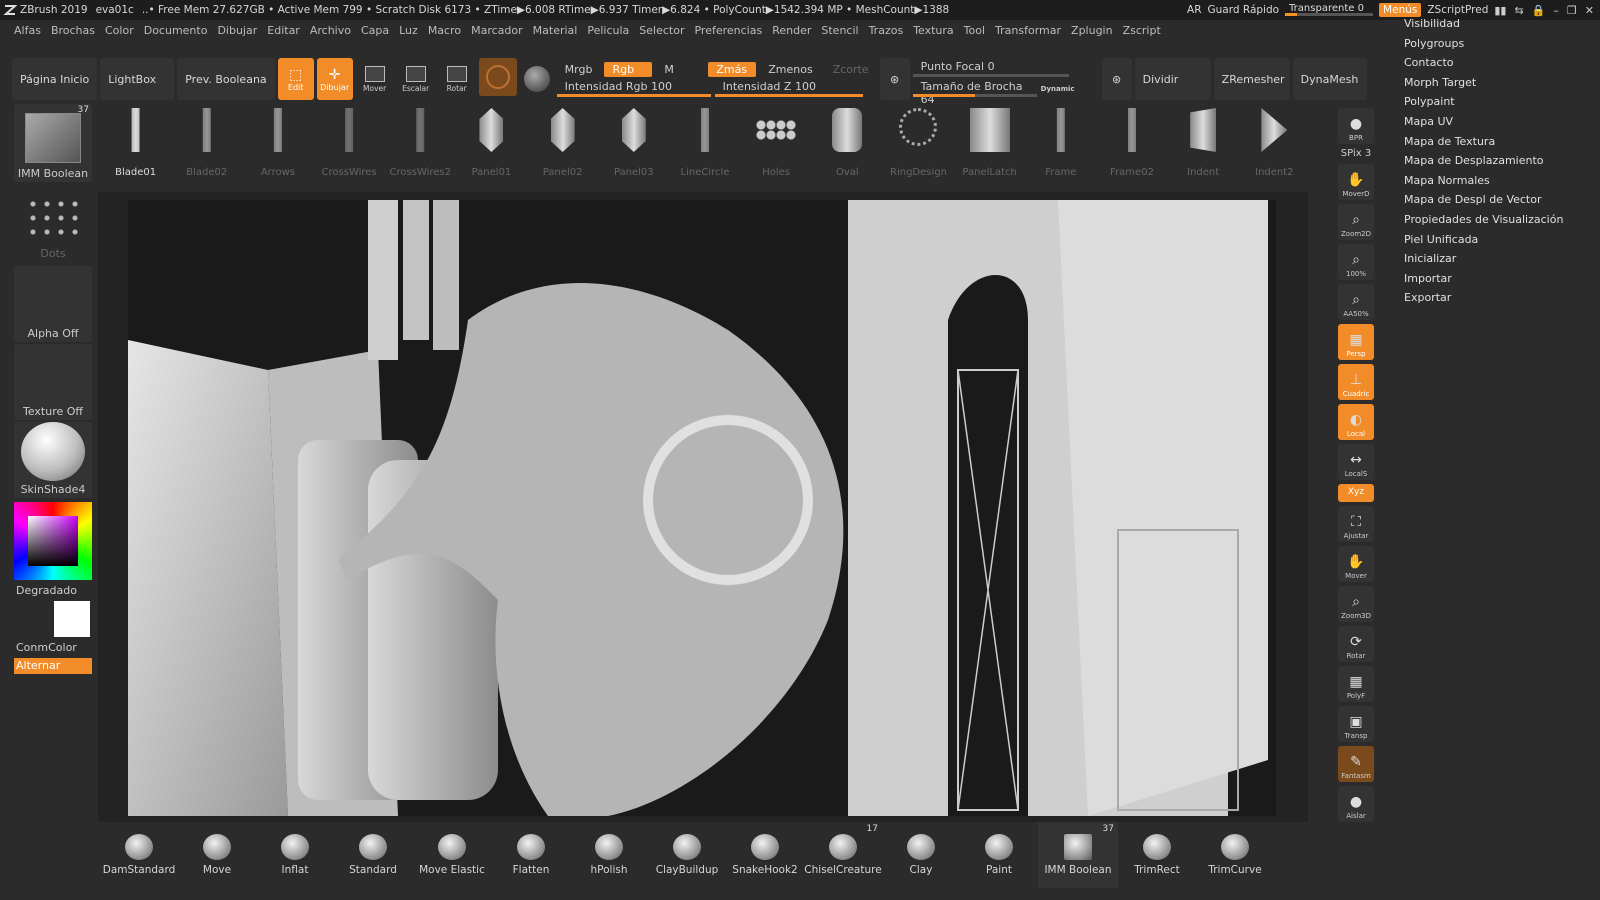 The image size is (1600, 900). I want to click on brush-item: 17 ChiselCreature, so click(843, 855).